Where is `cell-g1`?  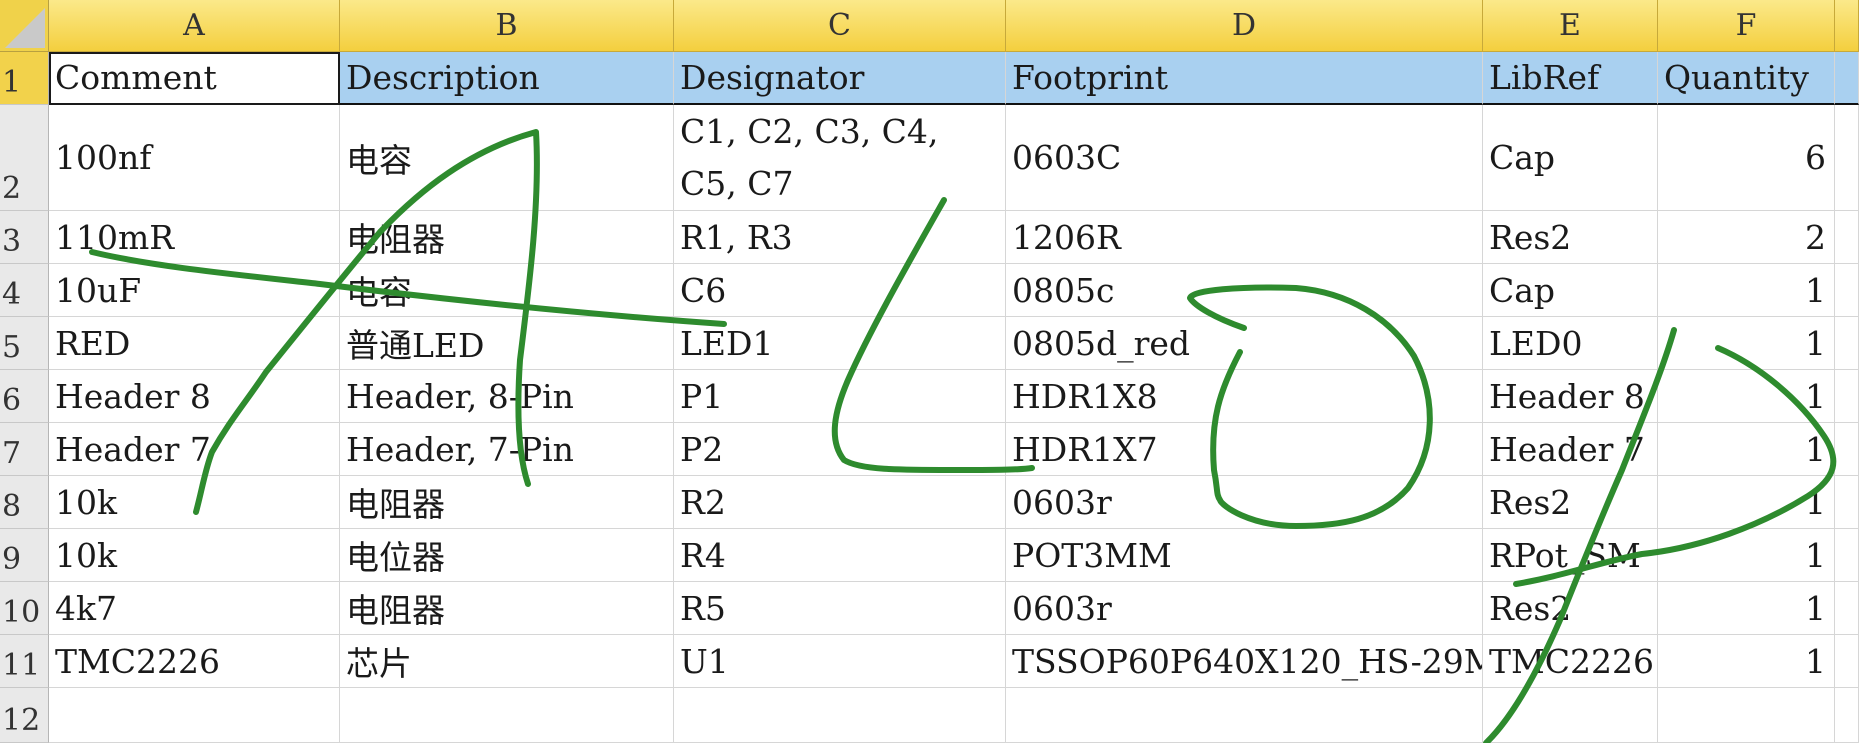 cell-g1 is located at coordinates (1847, 78).